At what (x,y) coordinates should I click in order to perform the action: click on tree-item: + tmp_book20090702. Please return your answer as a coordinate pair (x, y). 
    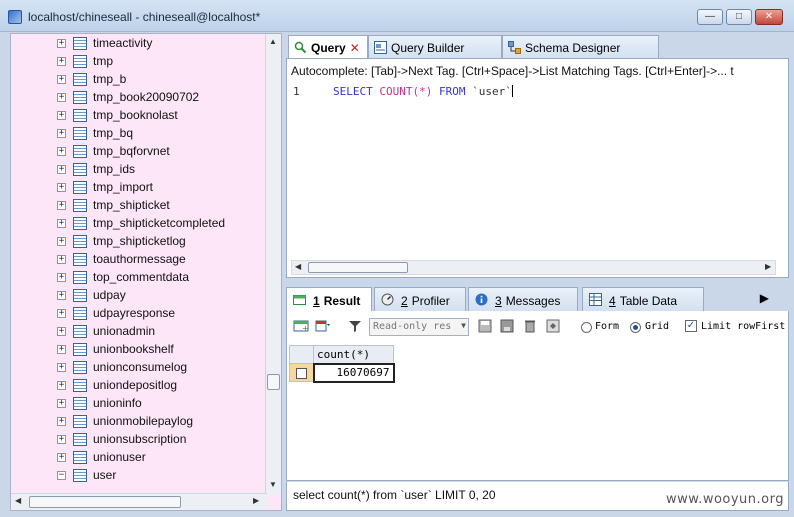
    Looking at the image, I should click on (139, 98).